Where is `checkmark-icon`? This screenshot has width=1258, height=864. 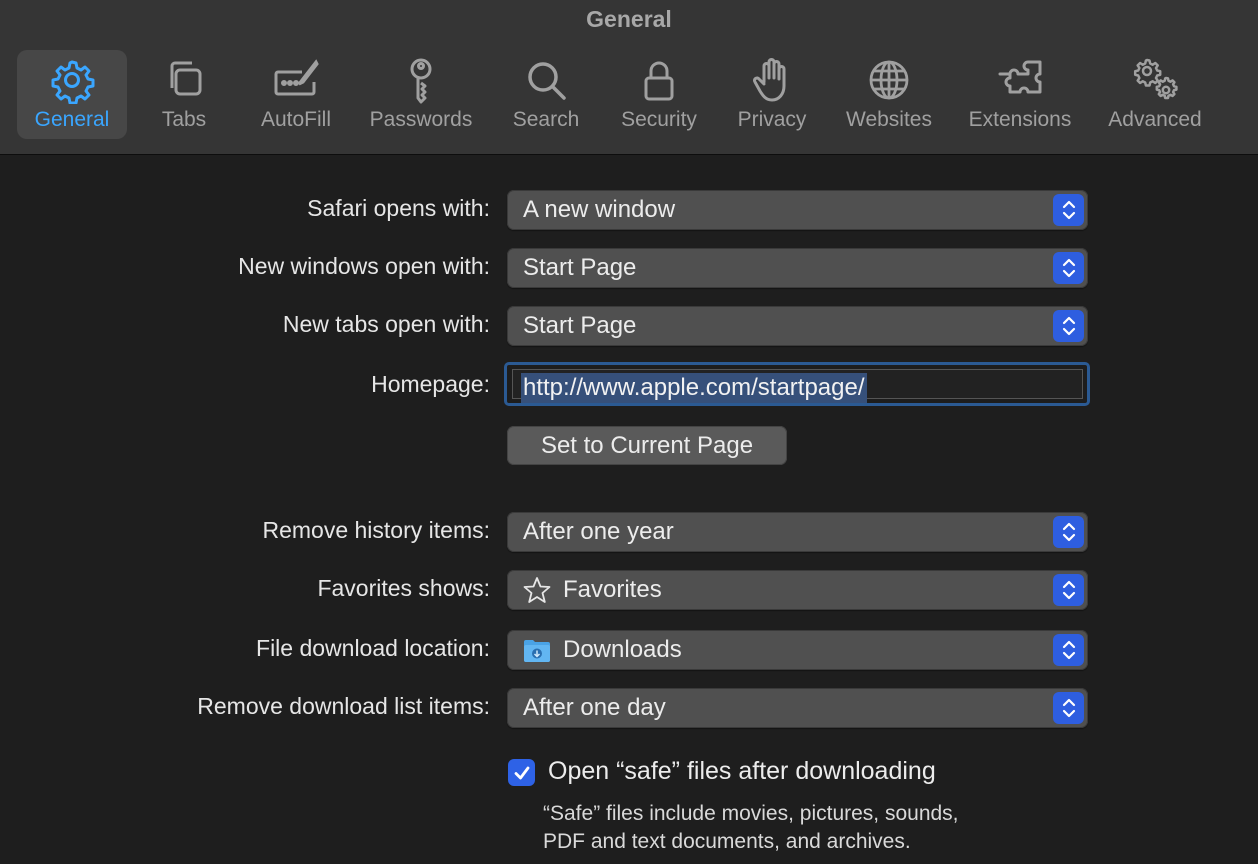
checkmark-icon is located at coordinates (521, 772).